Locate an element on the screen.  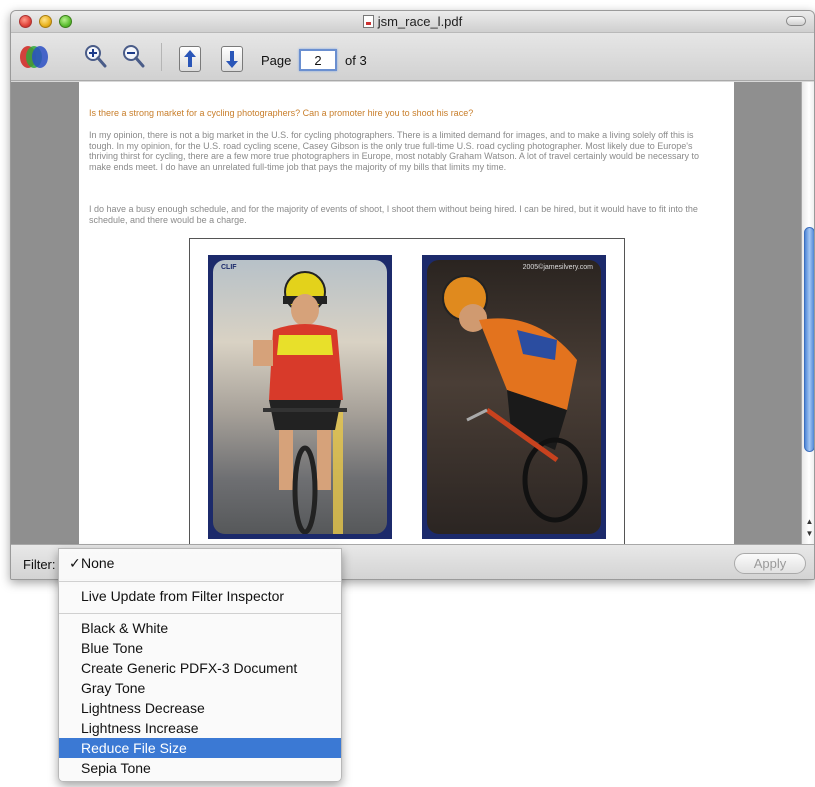
apply-button: Apply is located at coordinates (770, 563).